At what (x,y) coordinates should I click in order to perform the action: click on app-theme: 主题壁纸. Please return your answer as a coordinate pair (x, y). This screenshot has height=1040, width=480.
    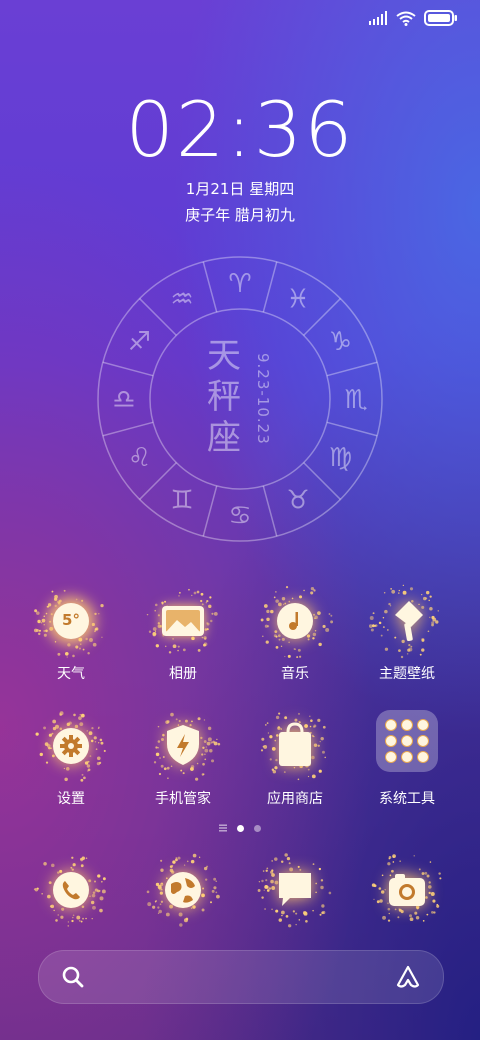
    Looking at the image, I should click on (407, 633).